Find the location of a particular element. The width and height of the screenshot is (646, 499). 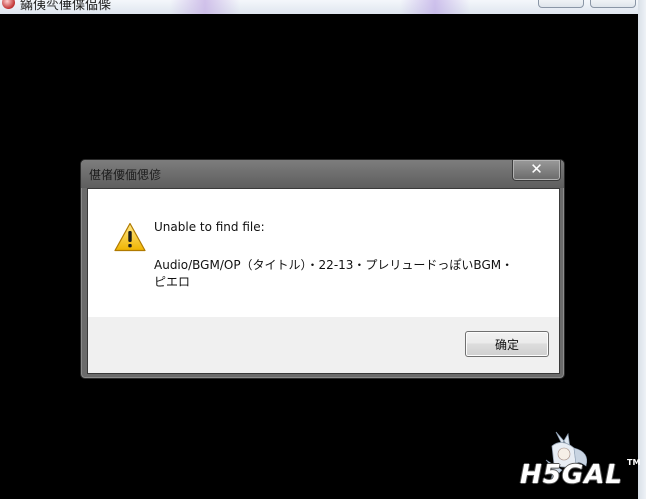

close-button: ✕ is located at coordinates (536, 170).